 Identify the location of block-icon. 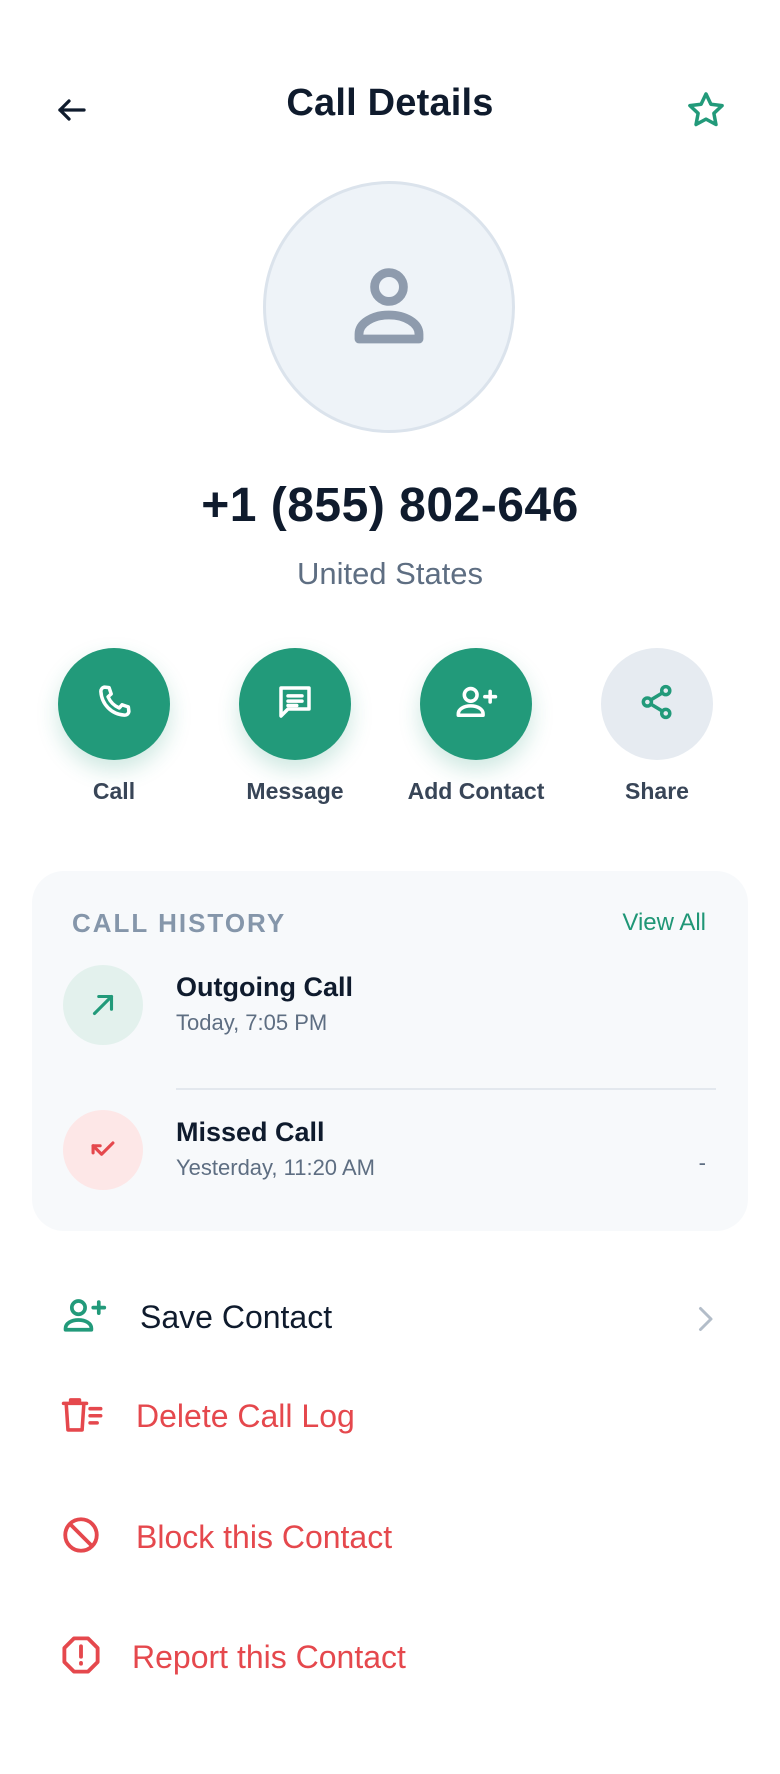
(90, 1537).